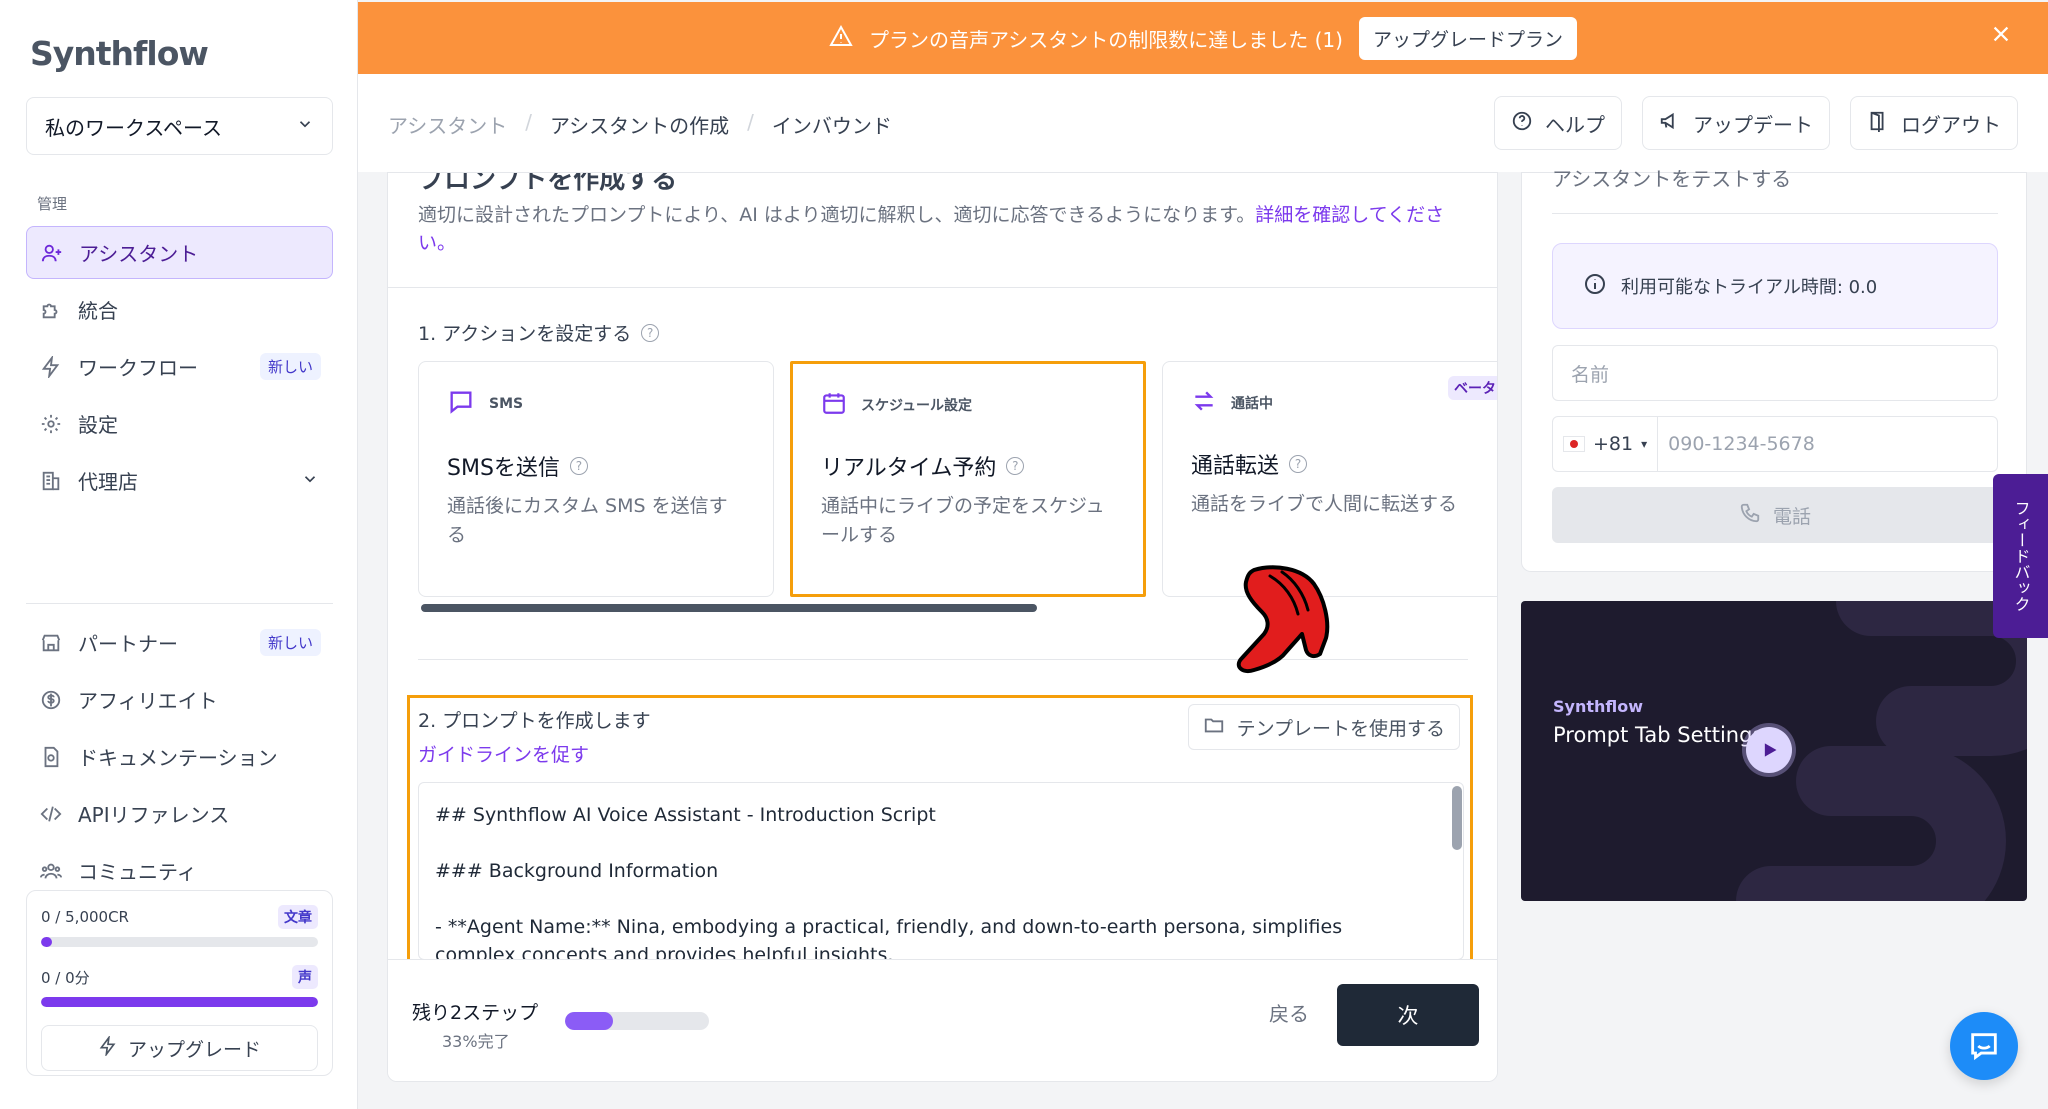 The height and width of the screenshot is (1109, 2048). Describe the element at coordinates (841, 38) in the screenshot. I see `warning-icon` at that location.